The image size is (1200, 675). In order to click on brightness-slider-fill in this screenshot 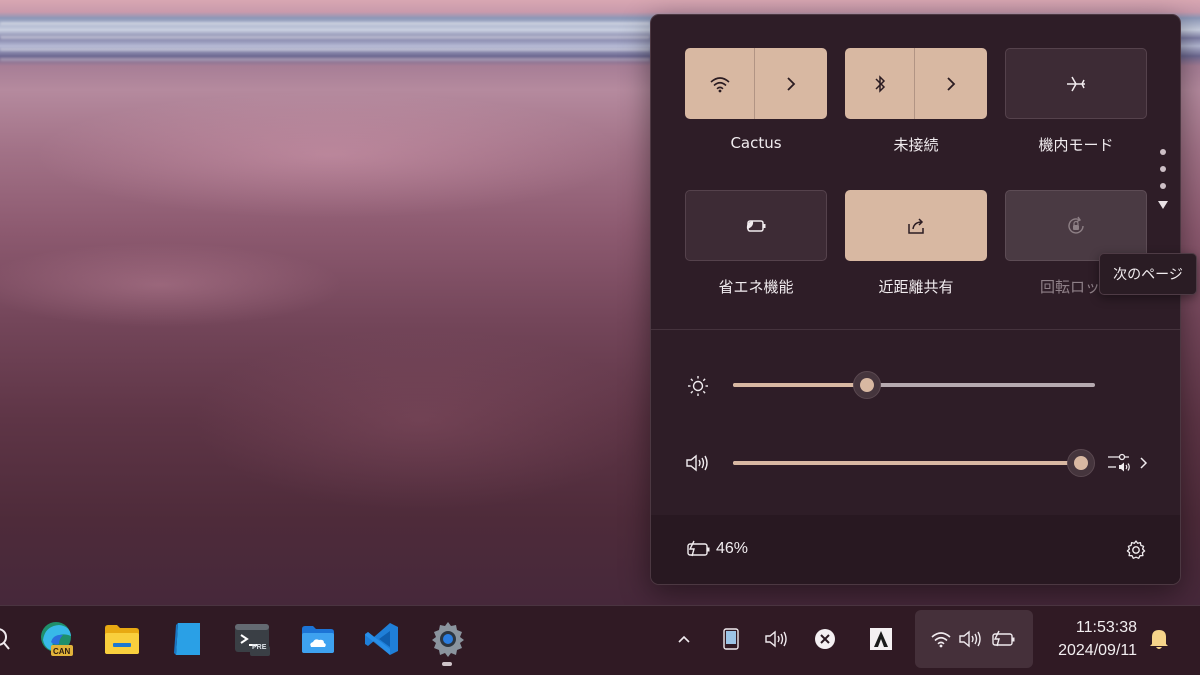, I will do `click(800, 385)`.